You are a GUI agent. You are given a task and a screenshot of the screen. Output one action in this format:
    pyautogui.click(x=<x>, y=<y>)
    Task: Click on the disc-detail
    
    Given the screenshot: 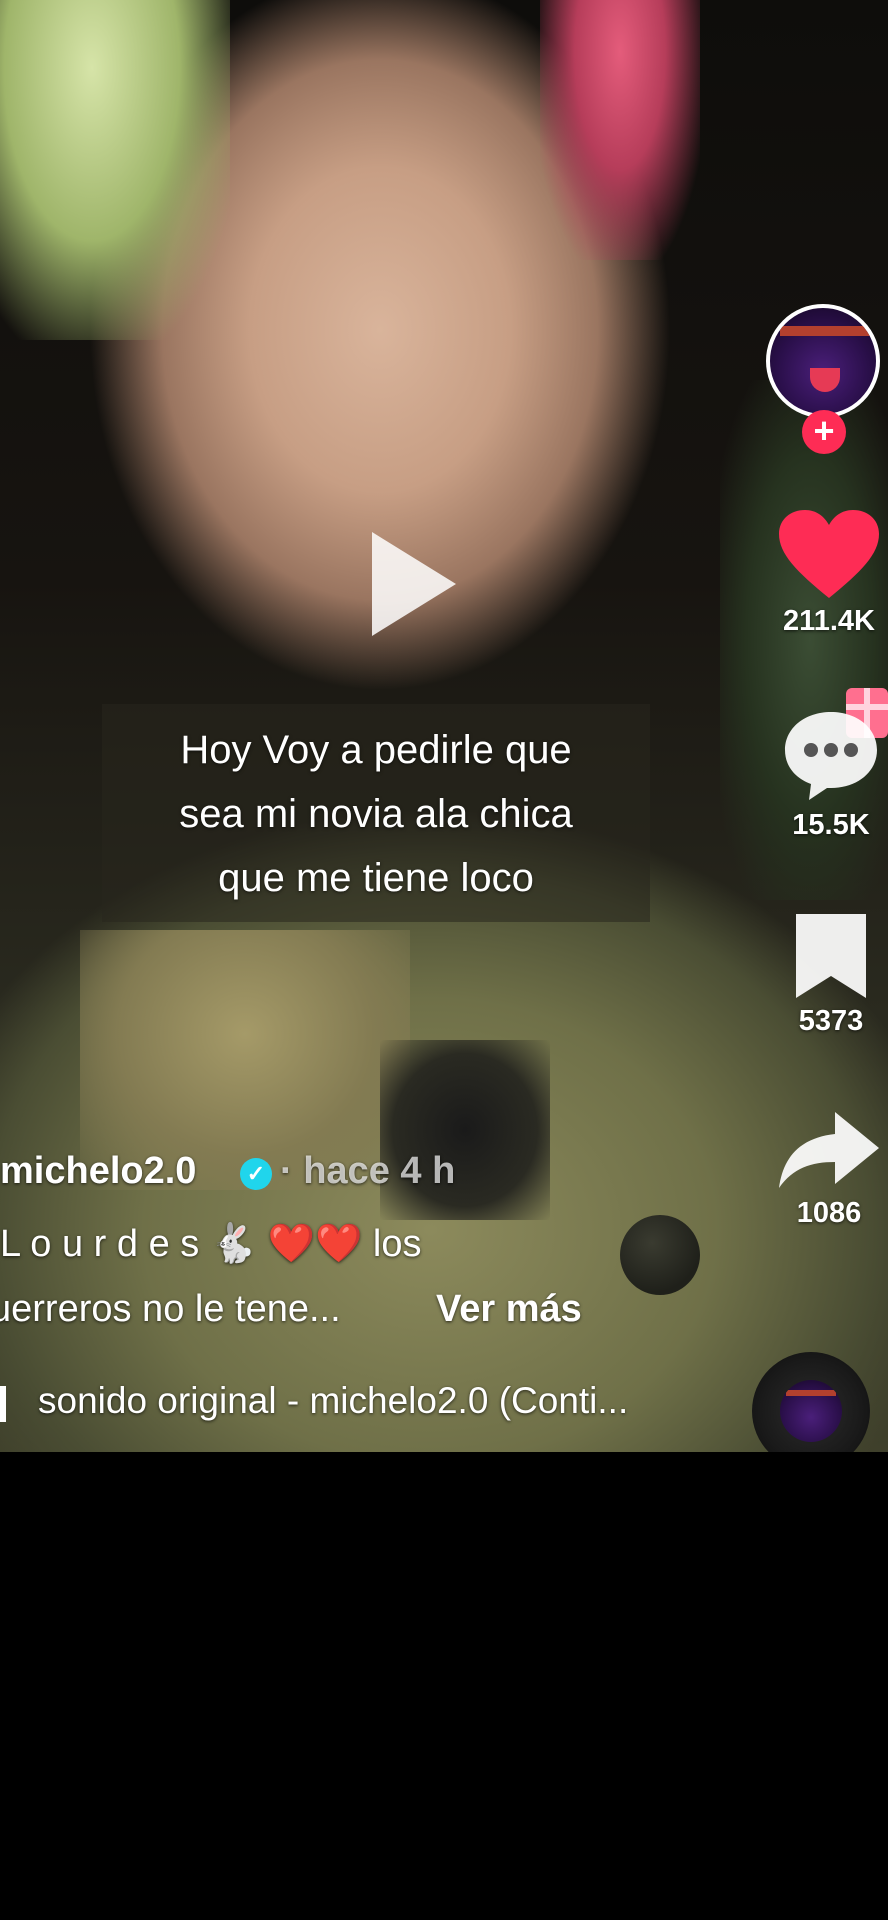 What is the action you would take?
    pyautogui.click(x=811, y=1393)
    